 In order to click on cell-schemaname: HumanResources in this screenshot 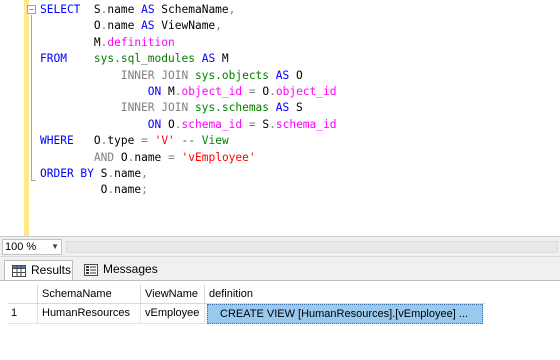, I will do `click(89, 314)`.